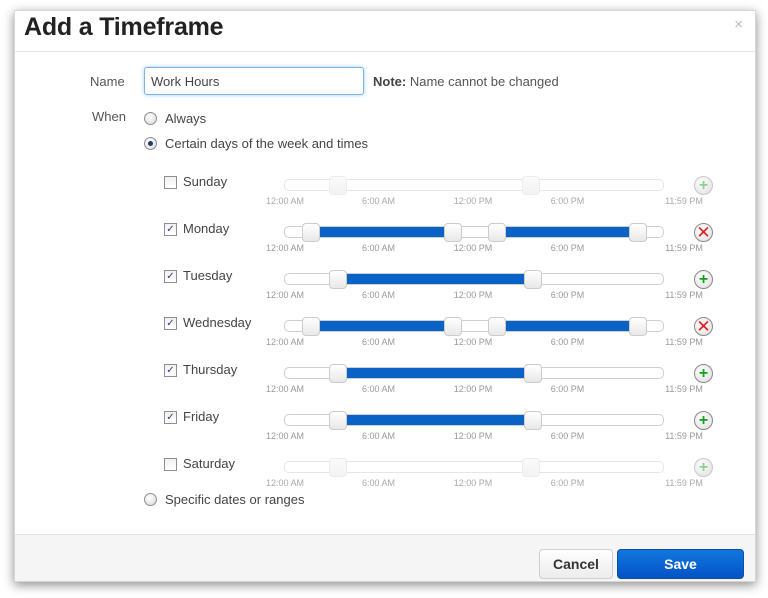  I want to click on name-input, so click(254, 81).